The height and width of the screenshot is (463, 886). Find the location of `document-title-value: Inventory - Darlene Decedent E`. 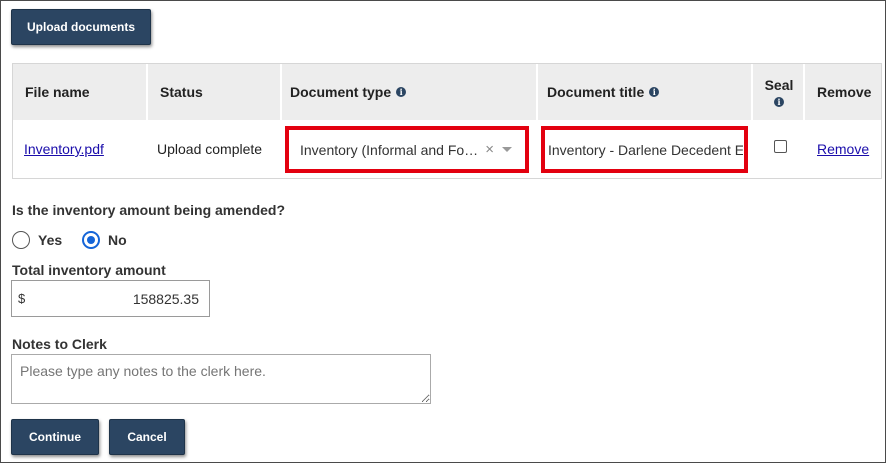

document-title-value: Inventory - Darlene Decedent E is located at coordinates (645, 149).